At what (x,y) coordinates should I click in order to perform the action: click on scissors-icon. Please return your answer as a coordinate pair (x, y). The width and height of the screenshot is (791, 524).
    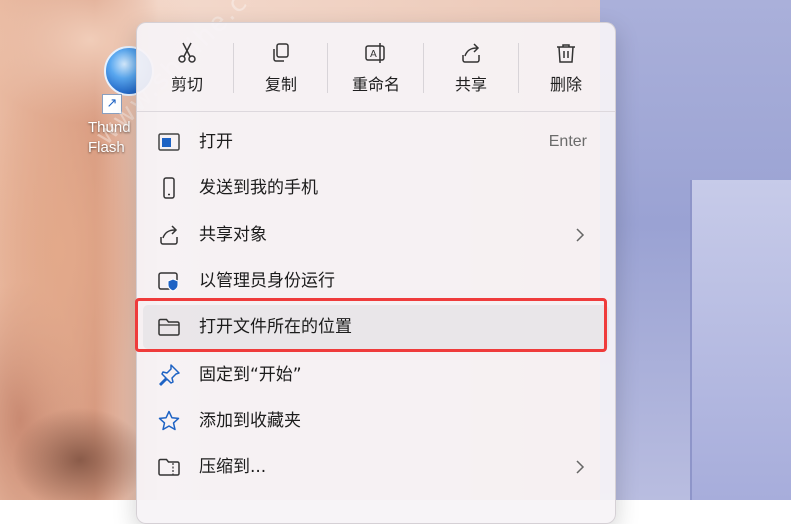
    Looking at the image, I should click on (187, 52).